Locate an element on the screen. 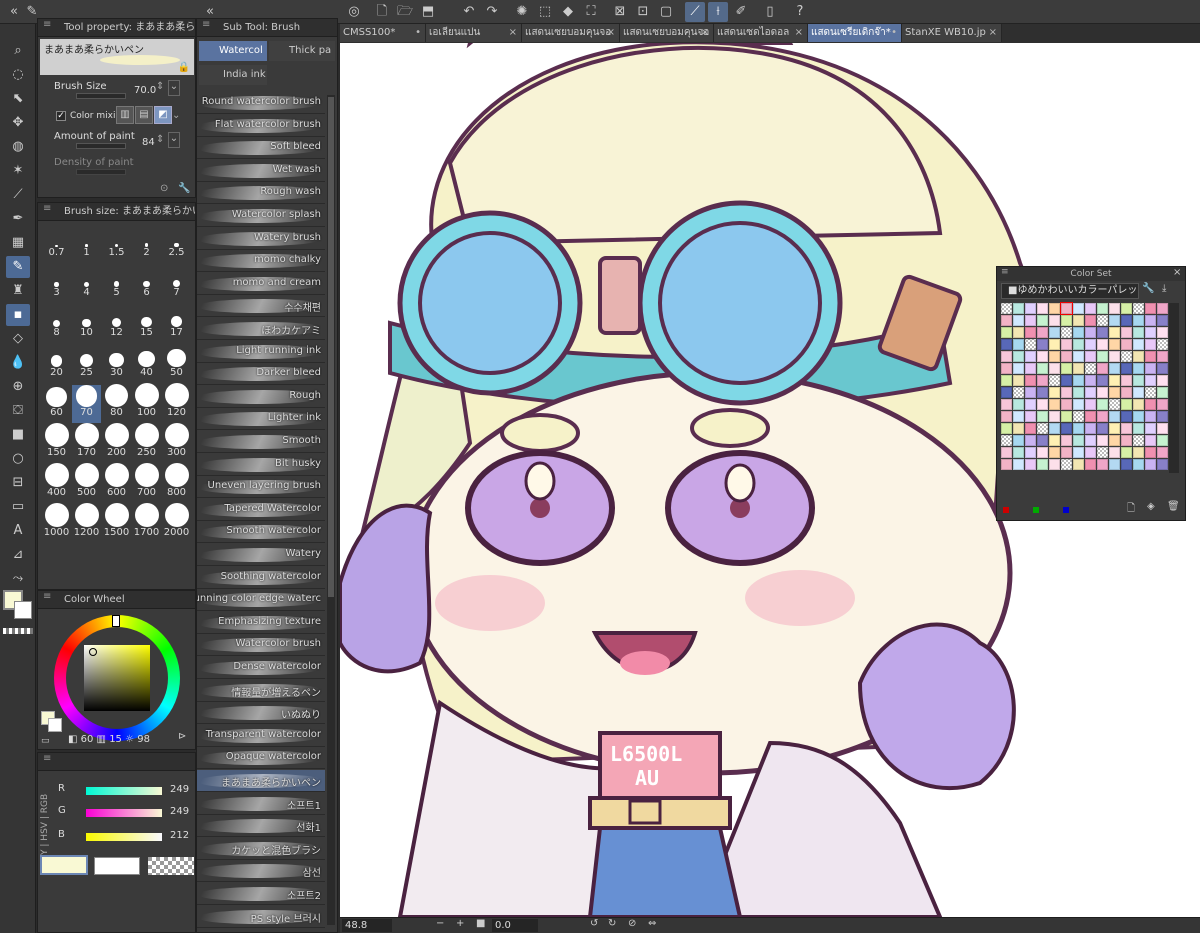 Image resolution: width=1200 pixels, height=933 pixels. fill-icon: ◆ is located at coordinates (568, 12).